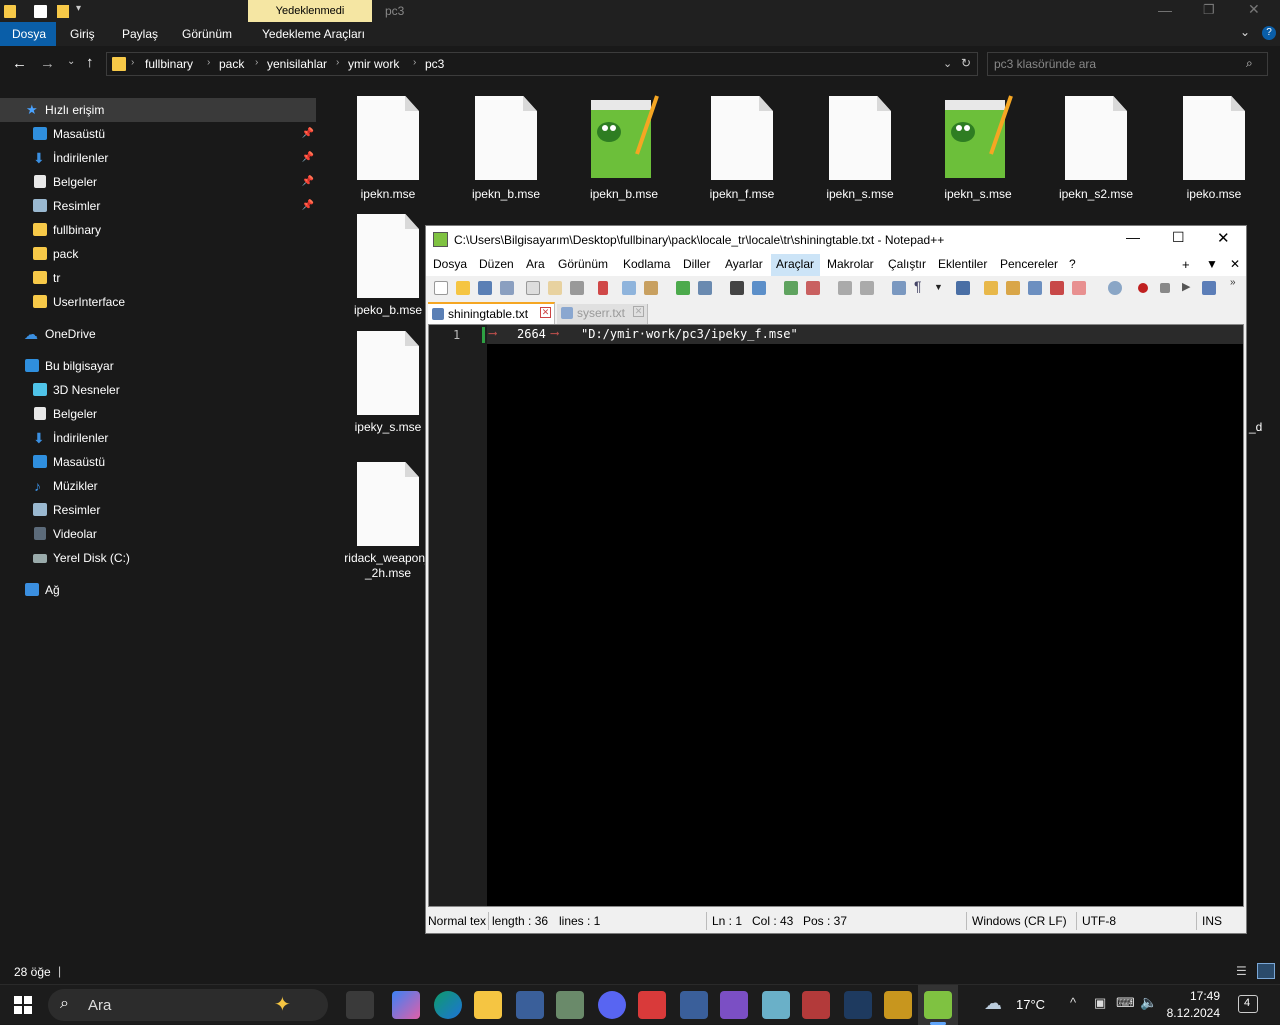 This screenshot has width=1280, height=1025. I want to click on nav-item-pack: pack, so click(159, 254).